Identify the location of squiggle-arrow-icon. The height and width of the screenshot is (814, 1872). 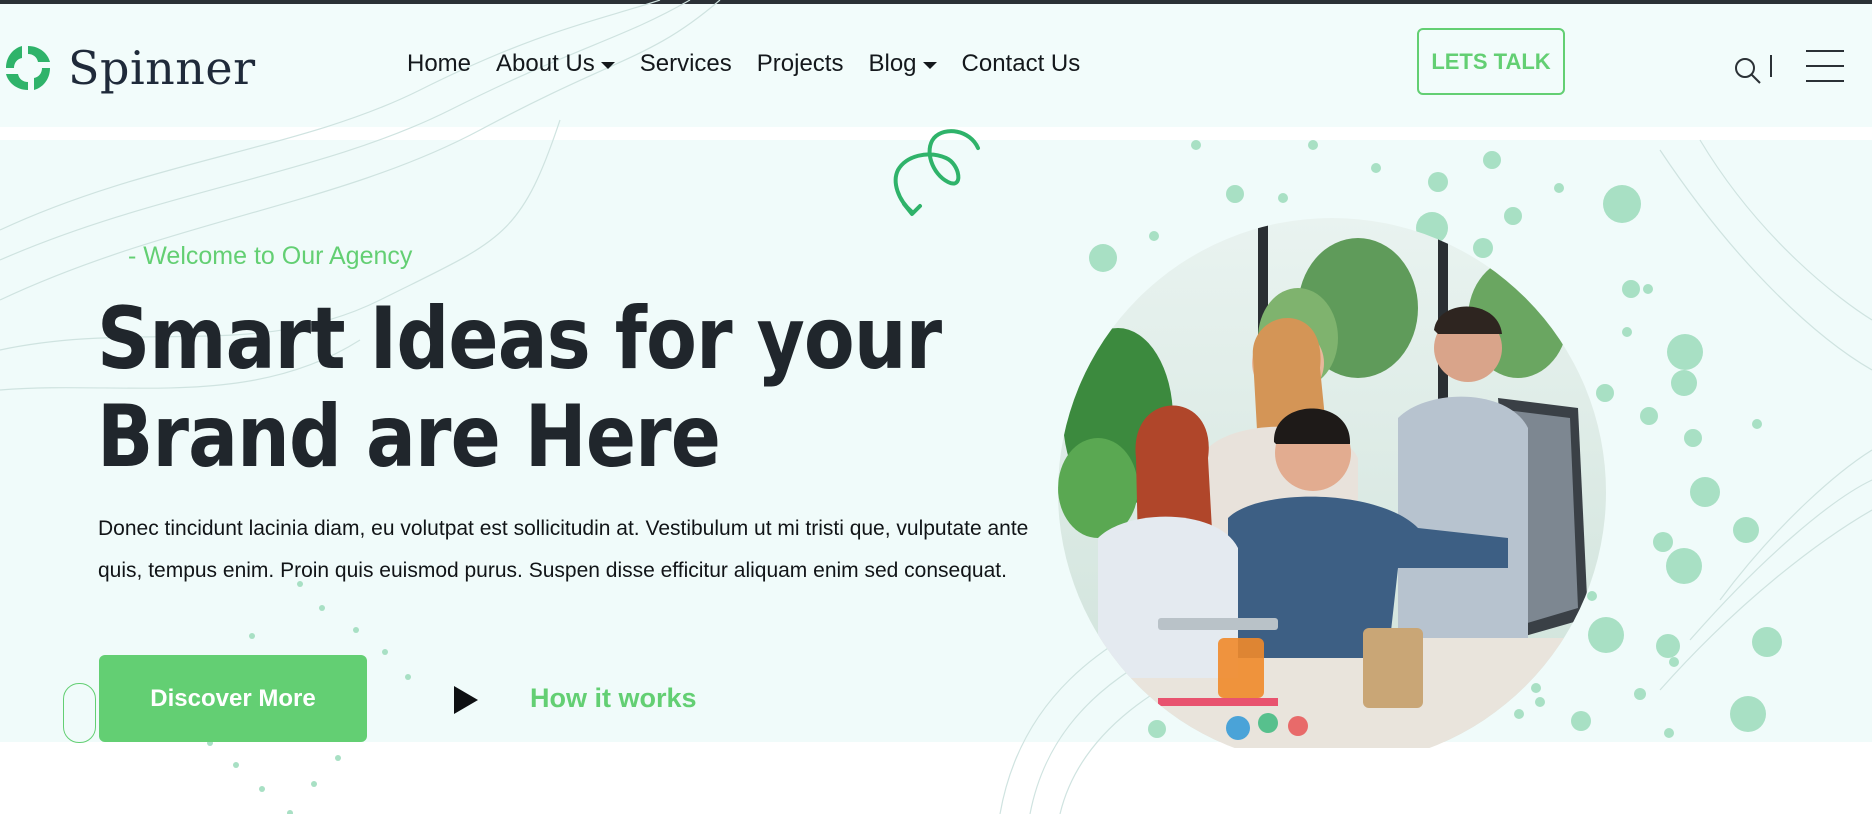
(936, 172).